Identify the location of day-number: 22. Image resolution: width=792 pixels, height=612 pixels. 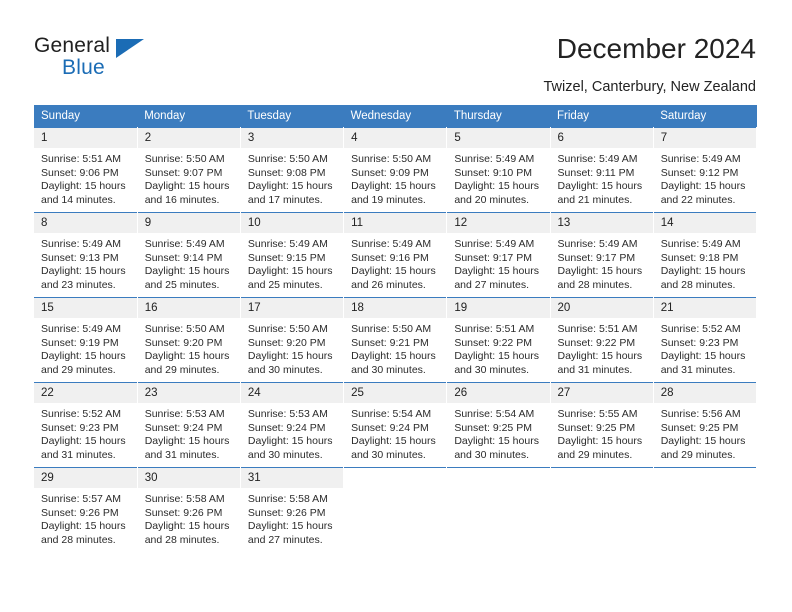
(85, 393).